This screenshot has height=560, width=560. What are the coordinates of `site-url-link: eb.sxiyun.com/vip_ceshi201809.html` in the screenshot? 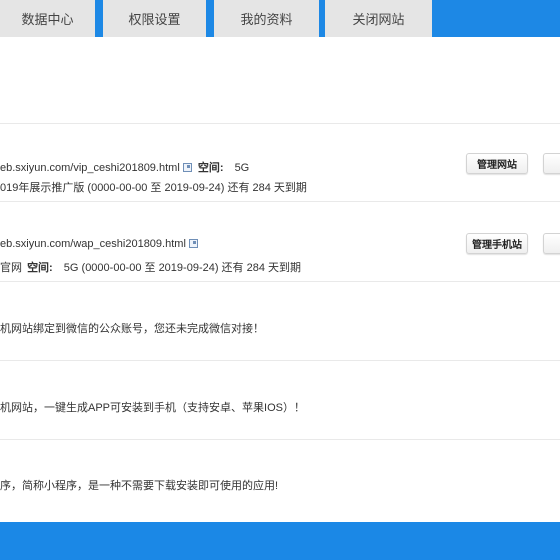 It's located at (90, 168).